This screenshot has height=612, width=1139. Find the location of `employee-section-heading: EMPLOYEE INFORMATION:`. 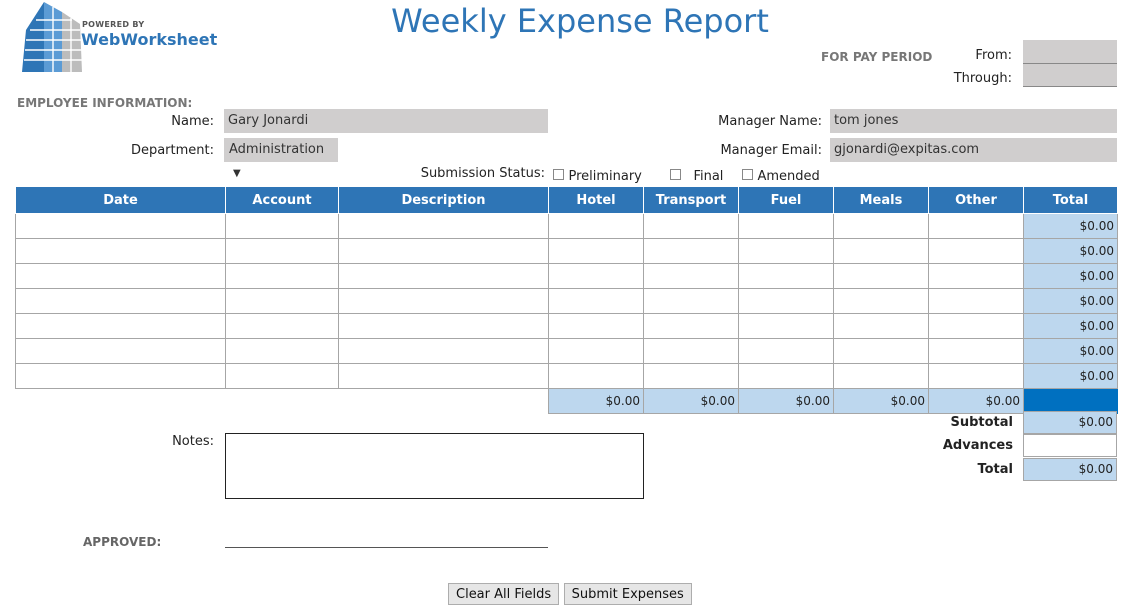

employee-section-heading: EMPLOYEE INFORMATION: is located at coordinates (105, 103).